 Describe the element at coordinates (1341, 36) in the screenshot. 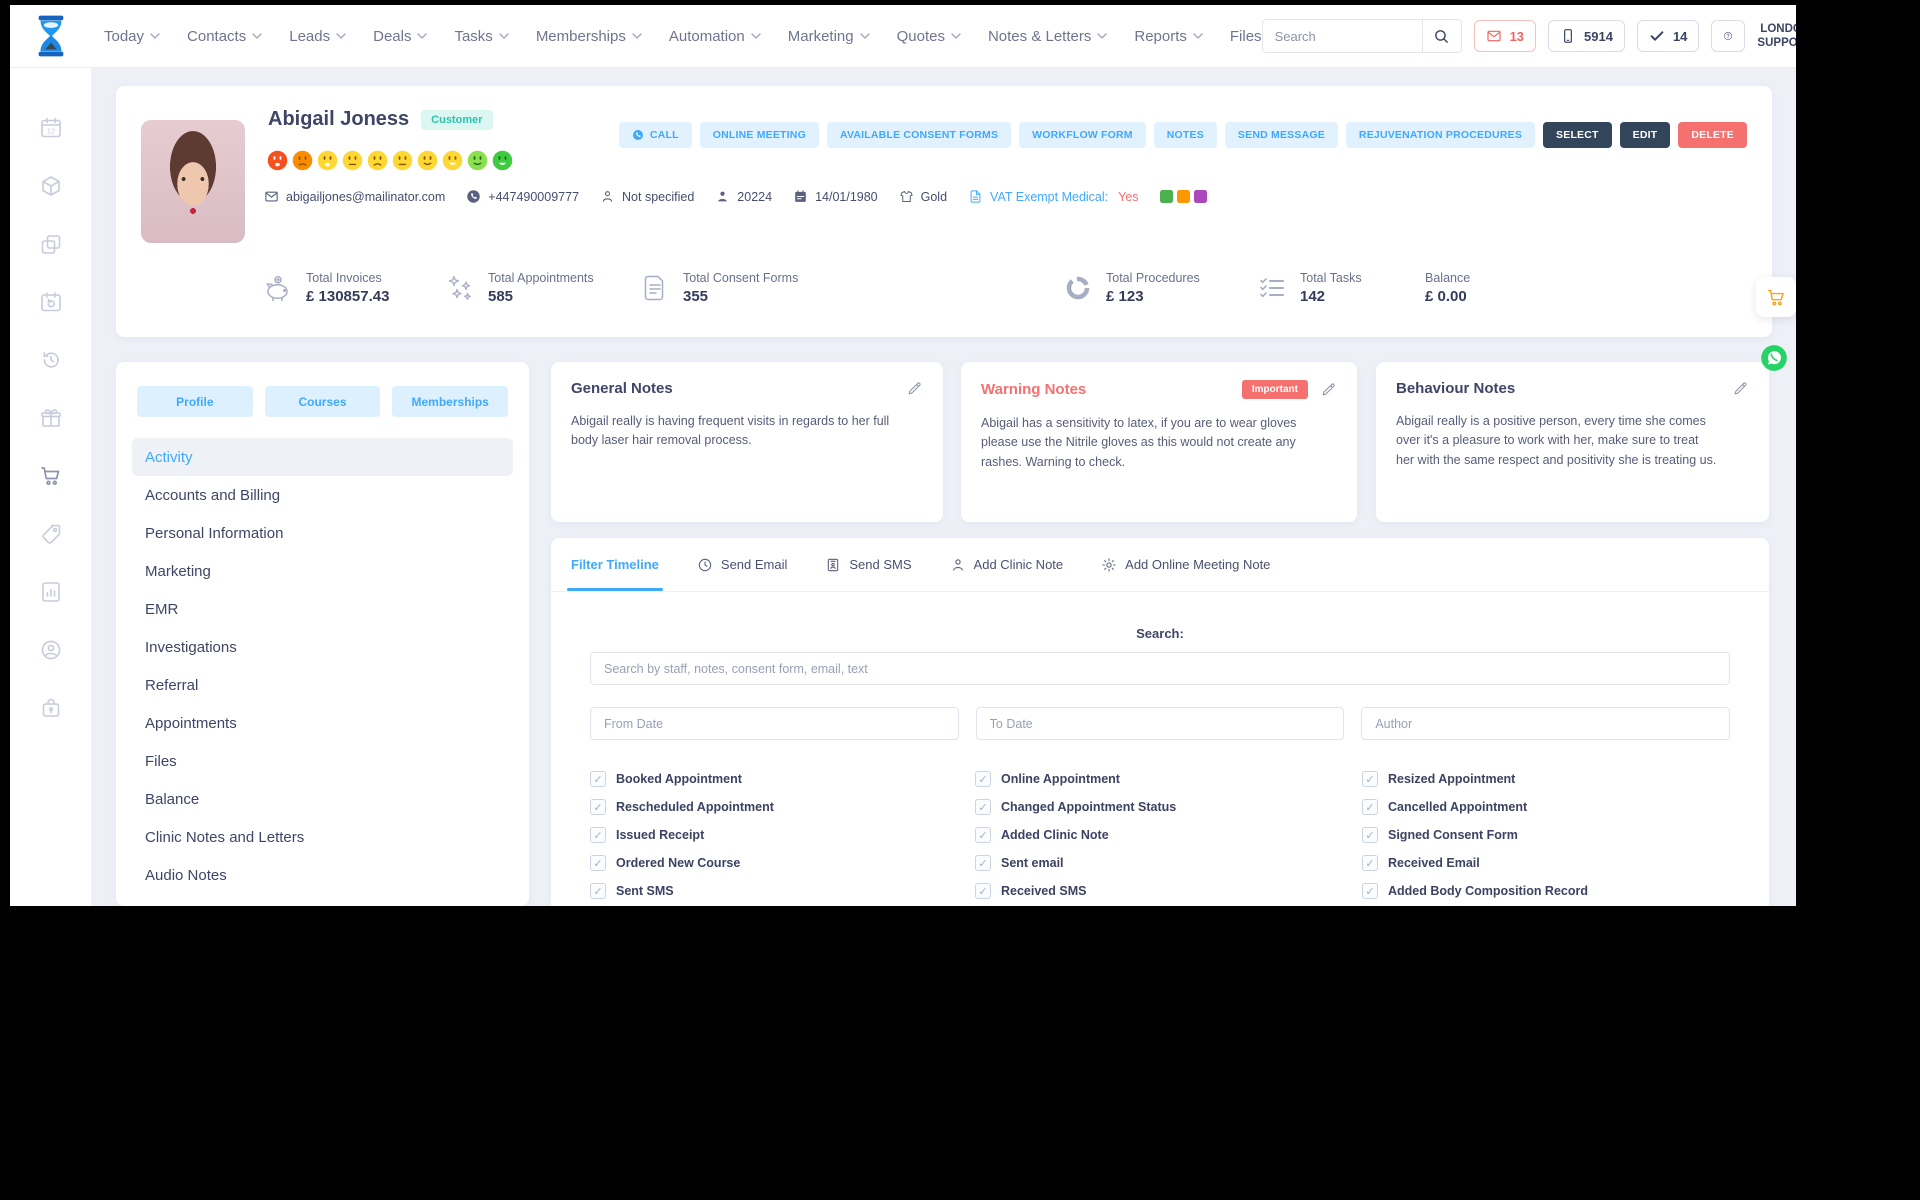

I see `search-input` at that location.